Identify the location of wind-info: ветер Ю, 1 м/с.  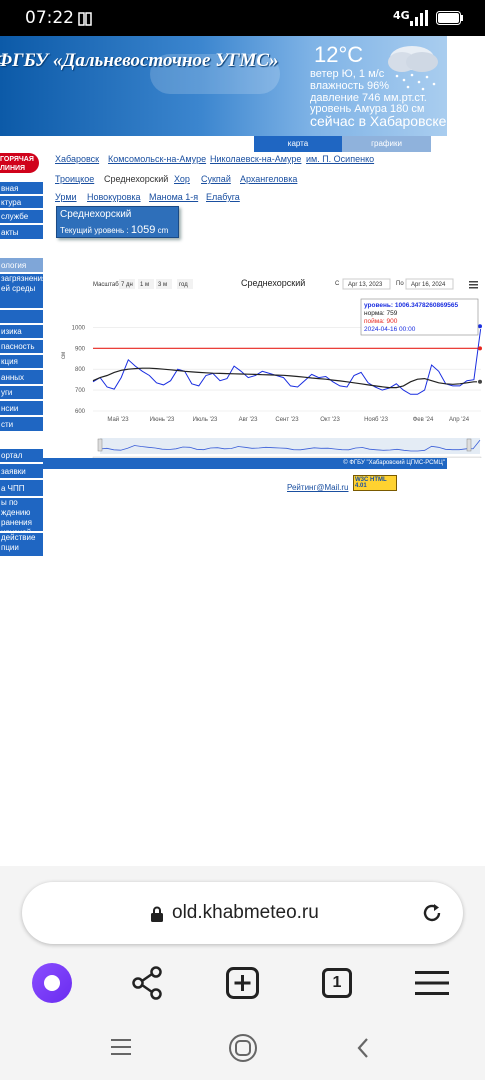
(347, 74).